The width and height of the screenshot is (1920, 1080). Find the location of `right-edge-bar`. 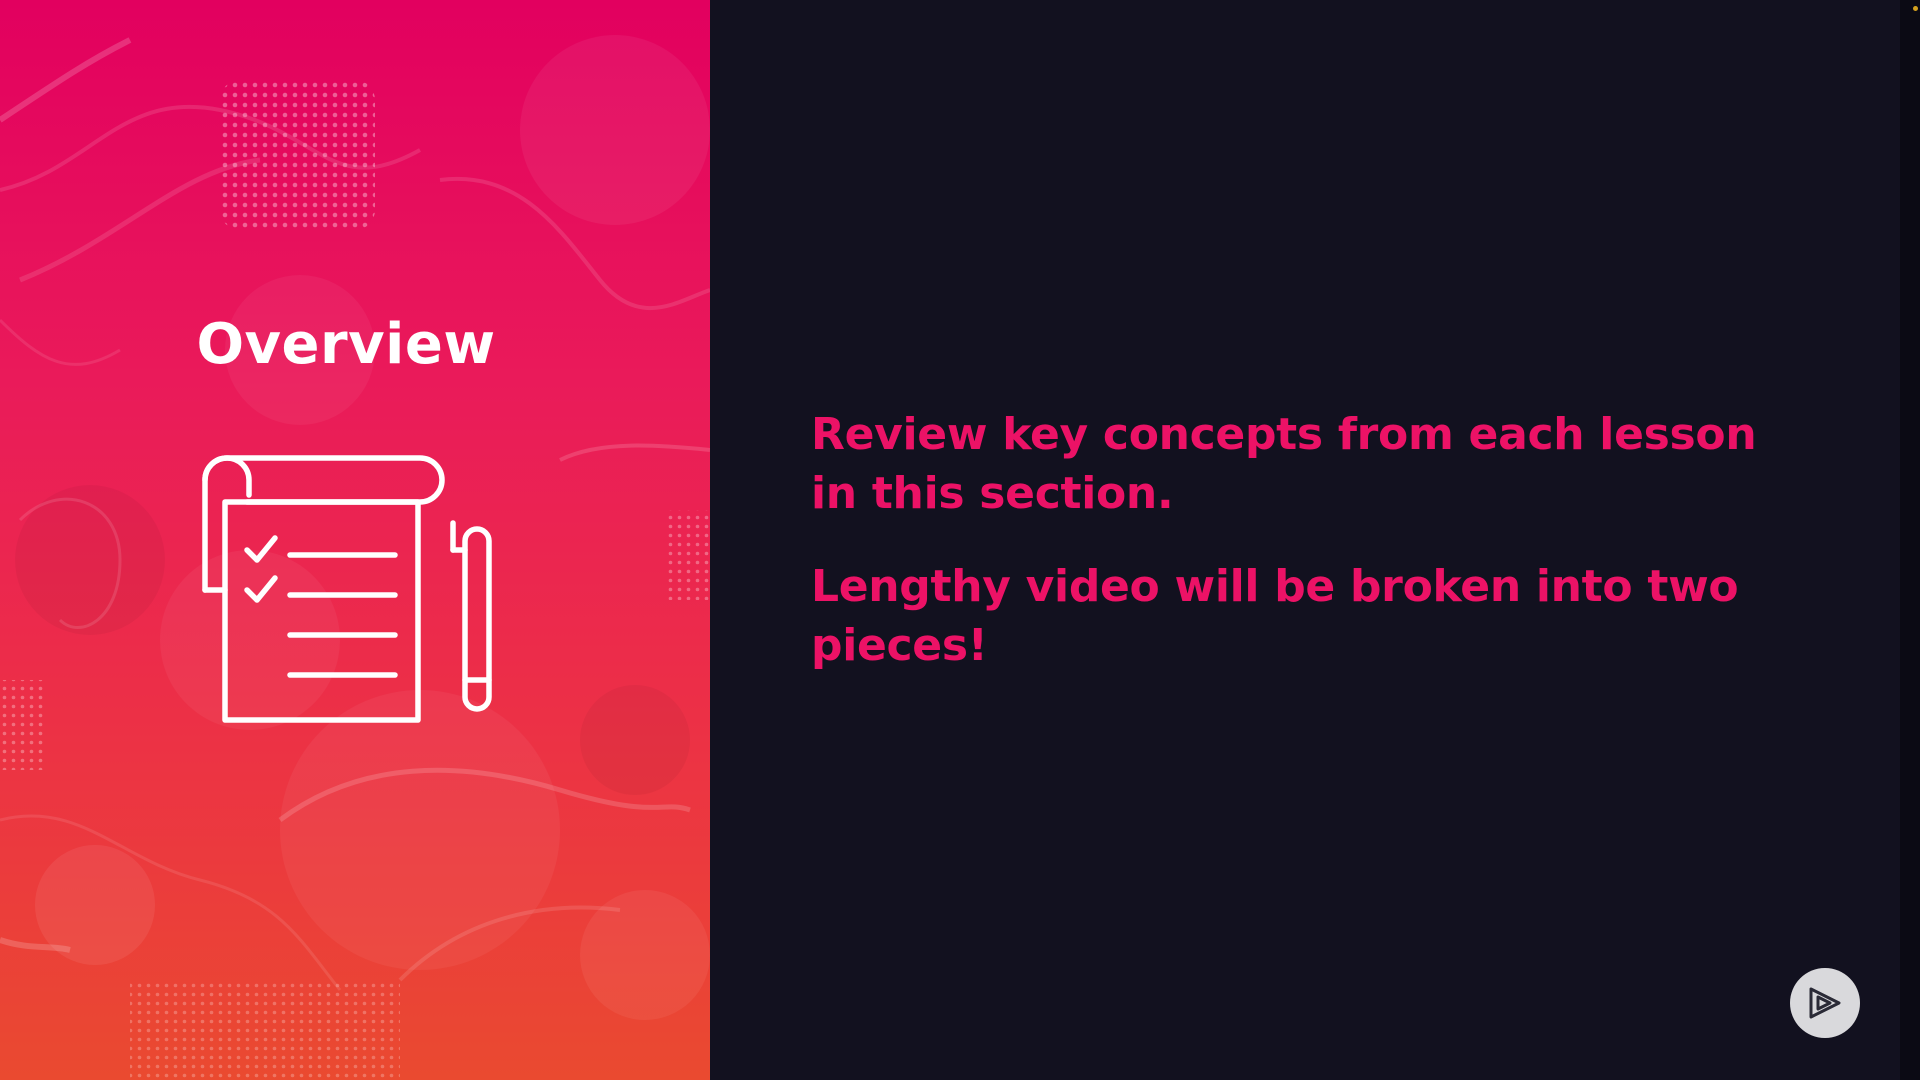

right-edge-bar is located at coordinates (1910, 540).